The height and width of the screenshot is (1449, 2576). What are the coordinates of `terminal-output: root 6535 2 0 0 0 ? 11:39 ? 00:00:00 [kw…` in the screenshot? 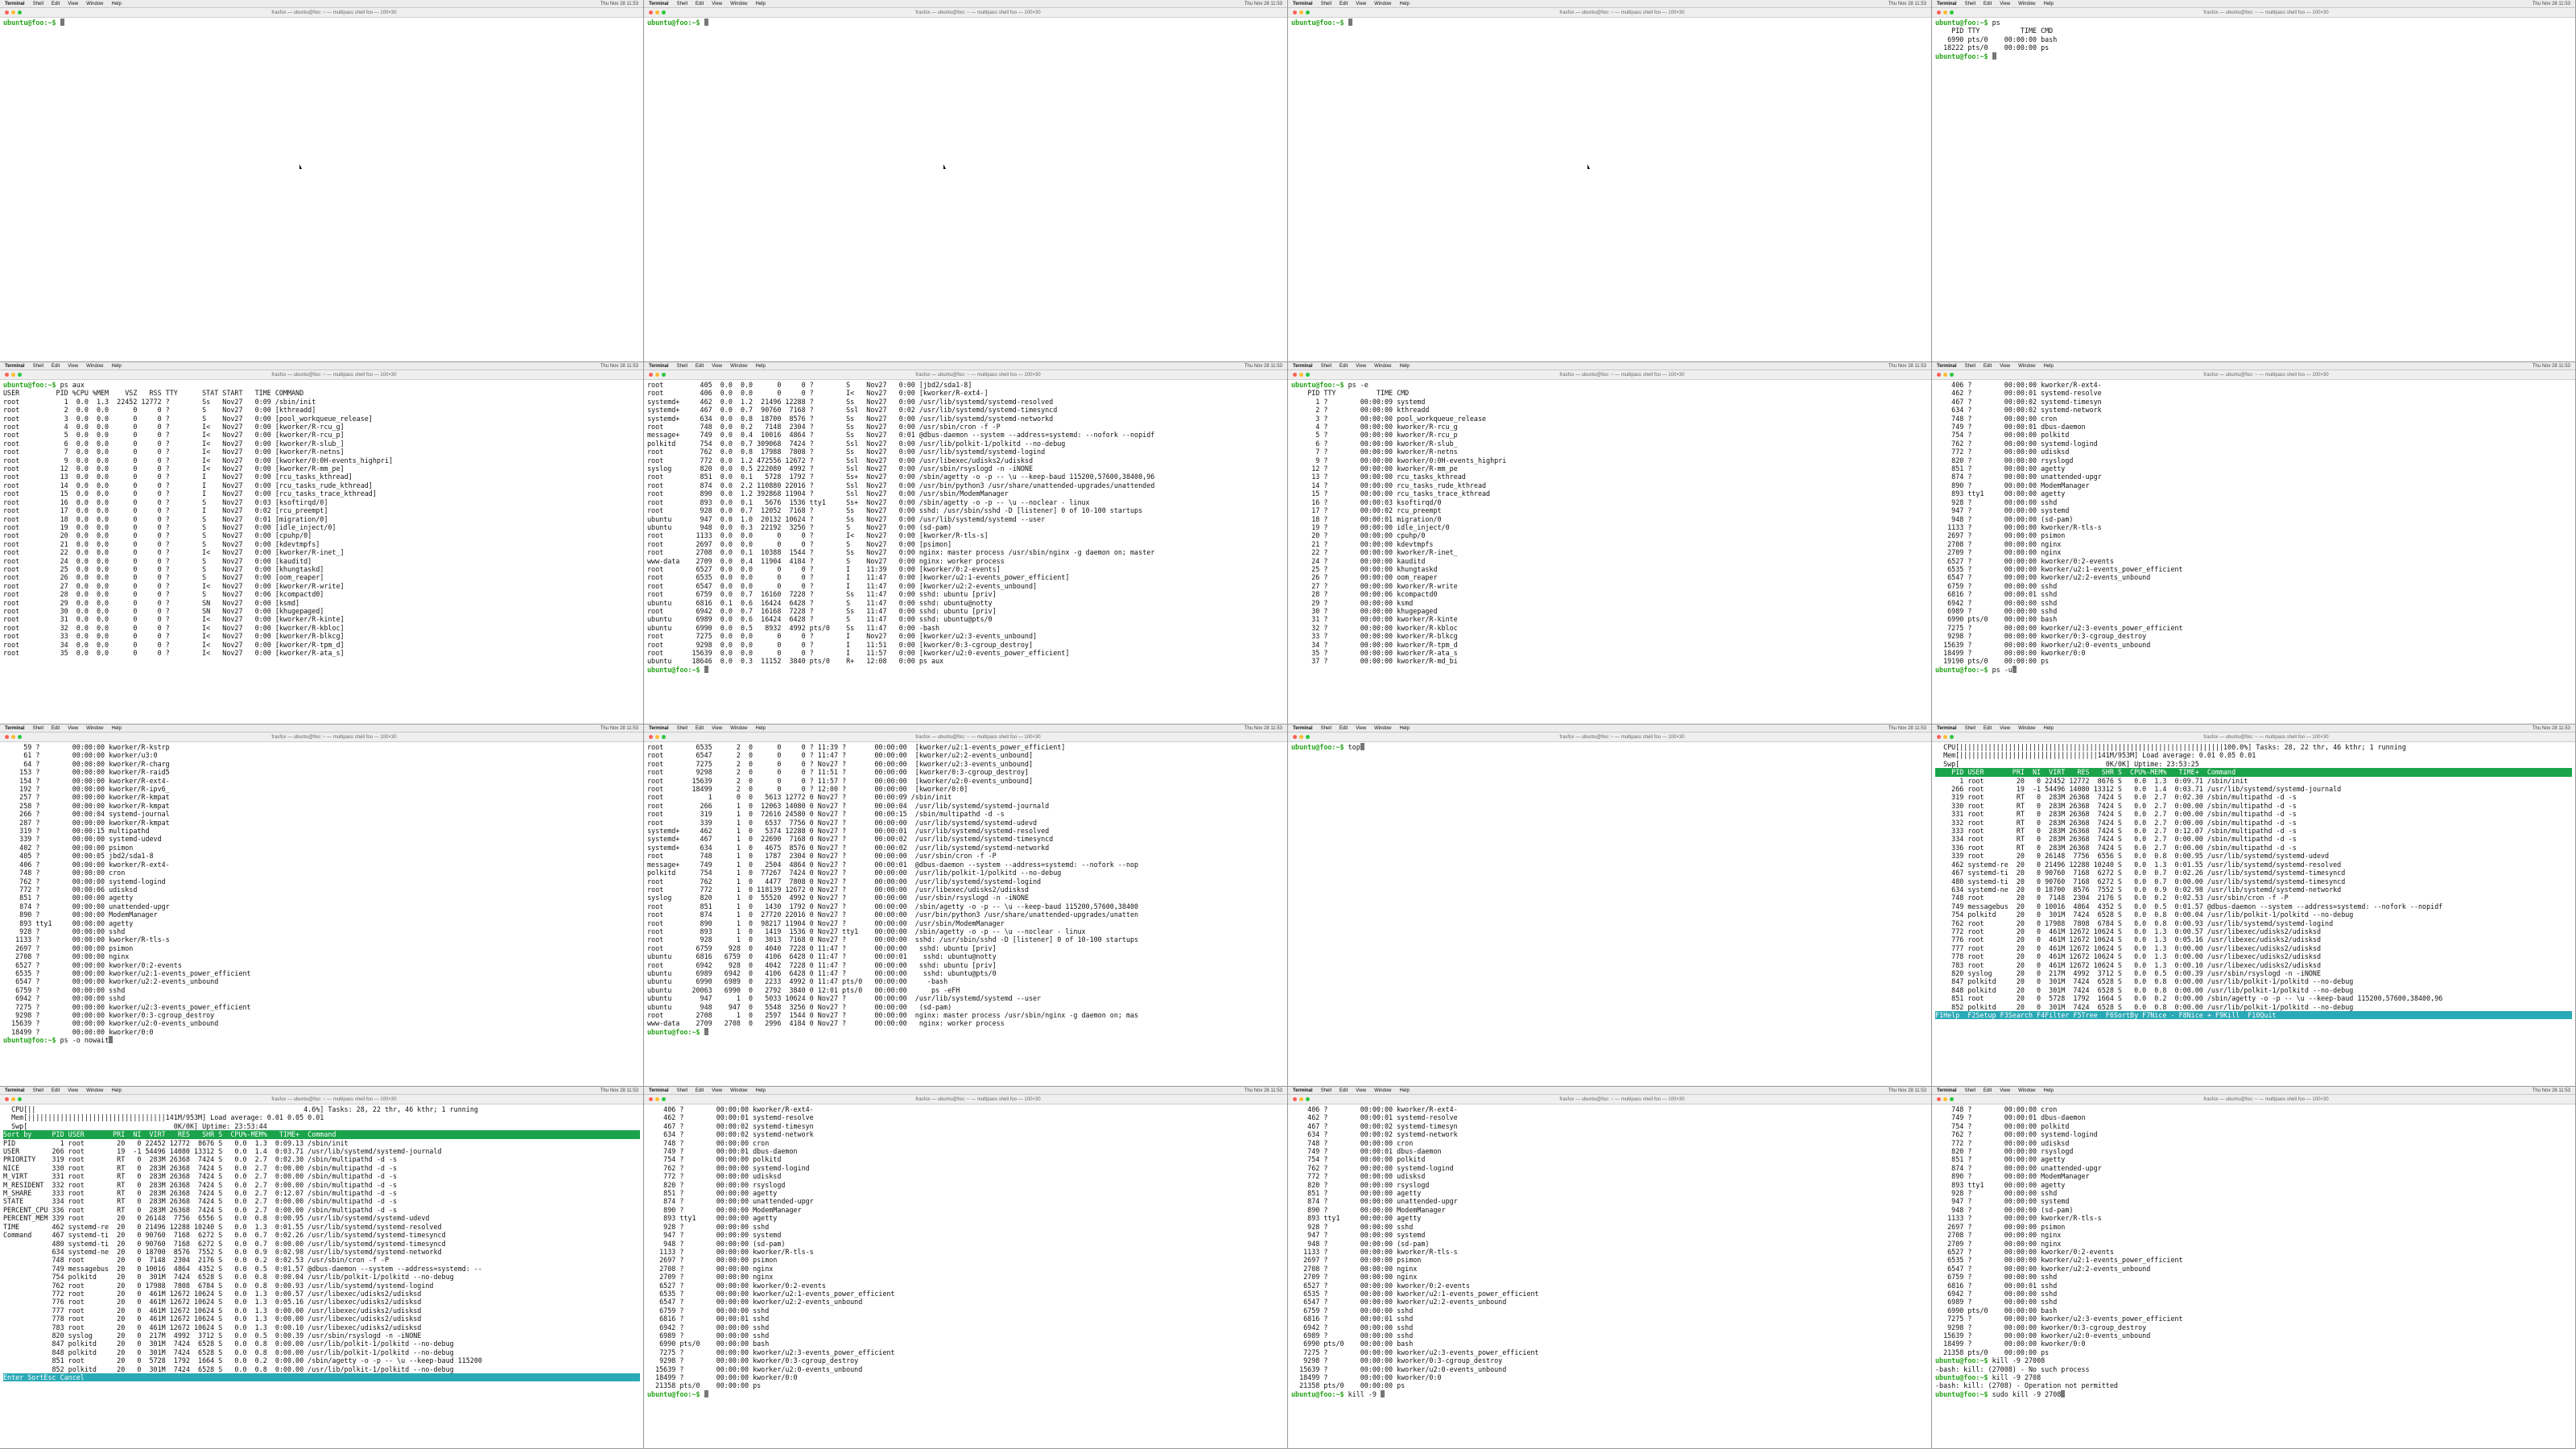 It's located at (966, 913).